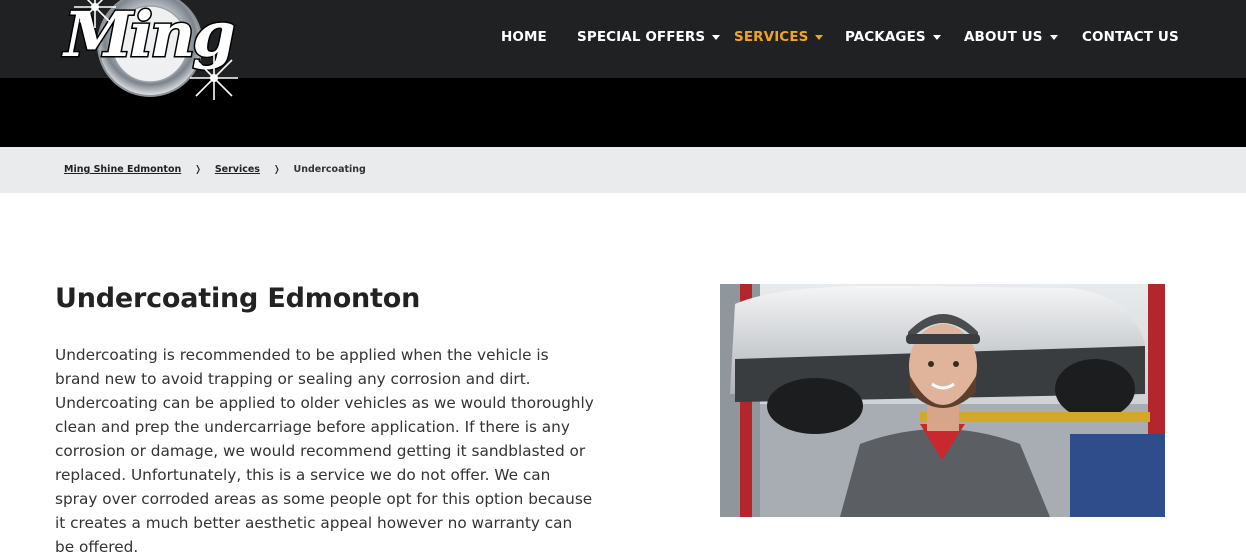  What do you see at coordinates (150, 51) in the screenshot?
I see `ming-logo: Ming` at bounding box center [150, 51].